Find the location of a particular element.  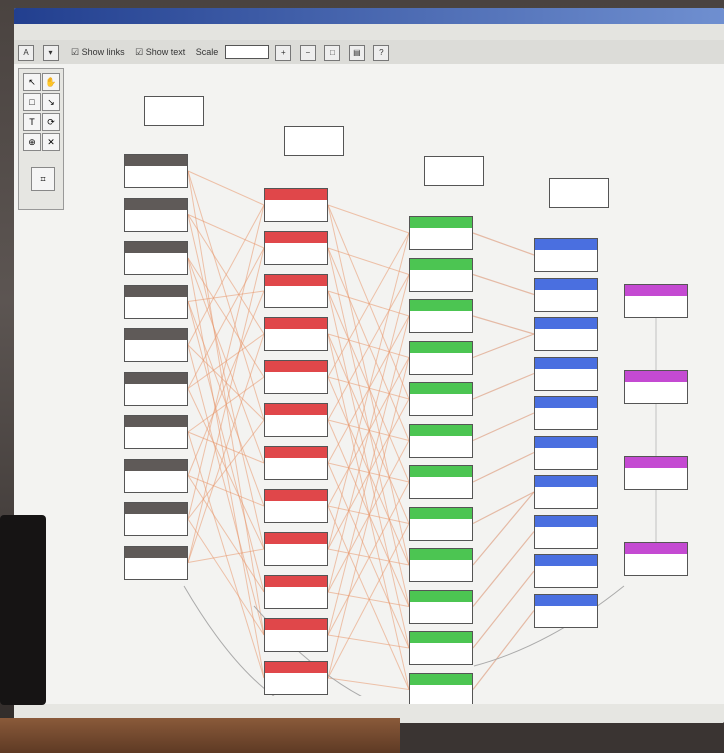

toolbar-arrow-button: ▾ is located at coordinates (50, 53).